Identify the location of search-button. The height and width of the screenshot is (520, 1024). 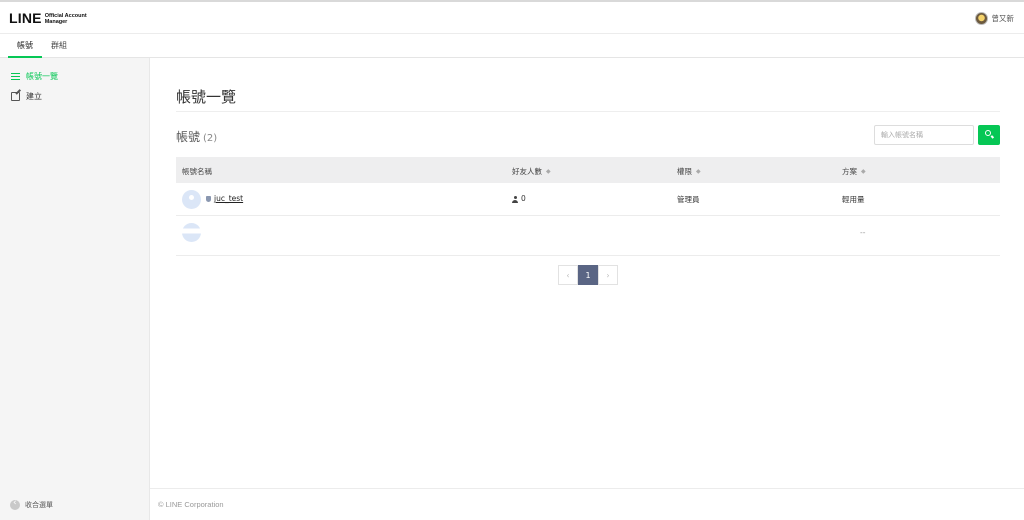
(989, 135).